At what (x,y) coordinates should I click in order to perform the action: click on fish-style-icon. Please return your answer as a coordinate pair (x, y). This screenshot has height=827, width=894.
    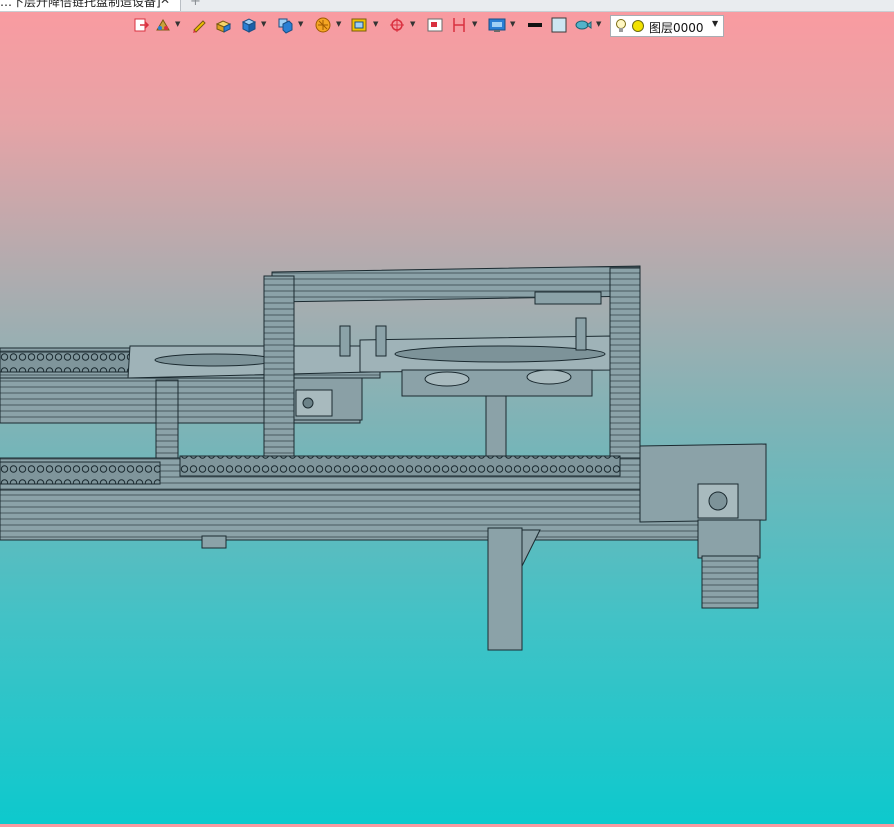
    Looking at the image, I should click on (583, 25).